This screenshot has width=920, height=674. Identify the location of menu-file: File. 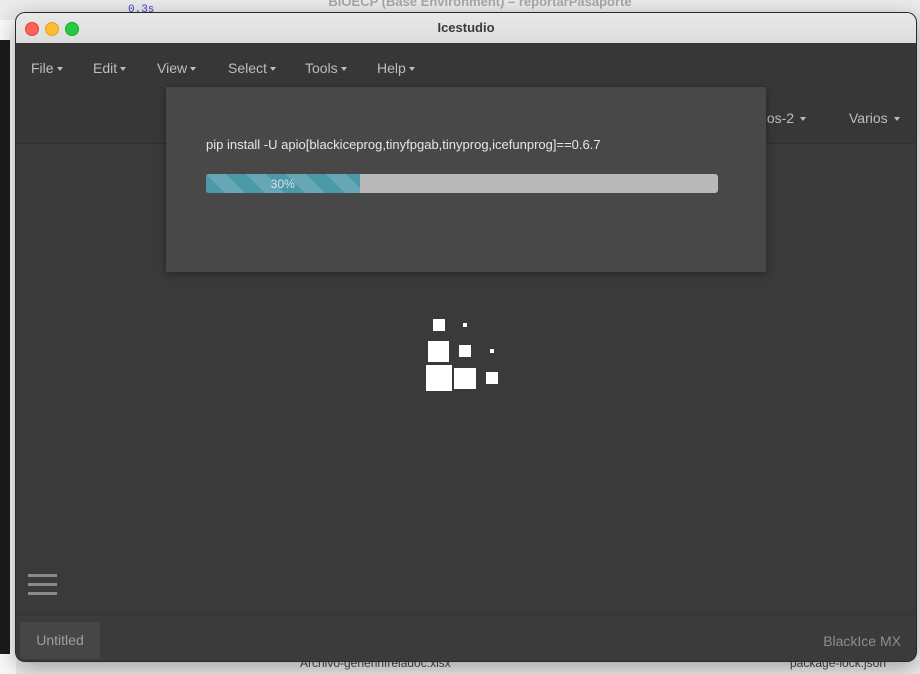
(47, 68).